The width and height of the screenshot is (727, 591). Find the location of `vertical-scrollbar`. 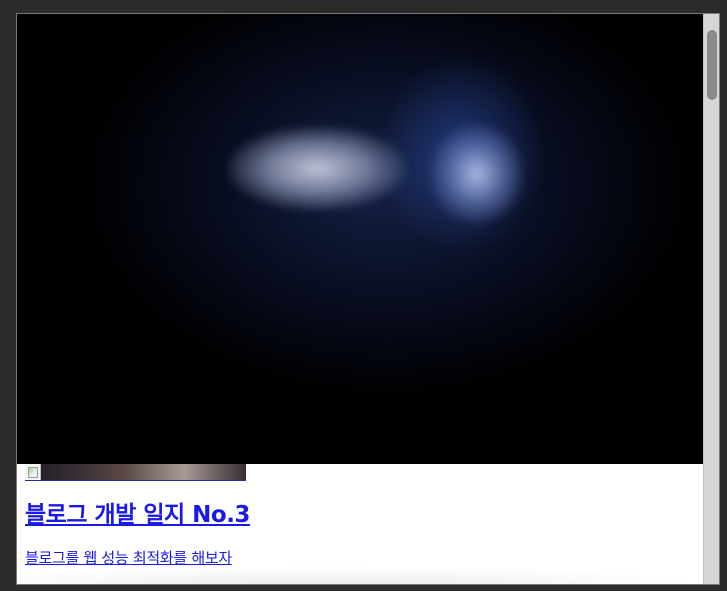

vertical-scrollbar is located at coordinates (711, 299).